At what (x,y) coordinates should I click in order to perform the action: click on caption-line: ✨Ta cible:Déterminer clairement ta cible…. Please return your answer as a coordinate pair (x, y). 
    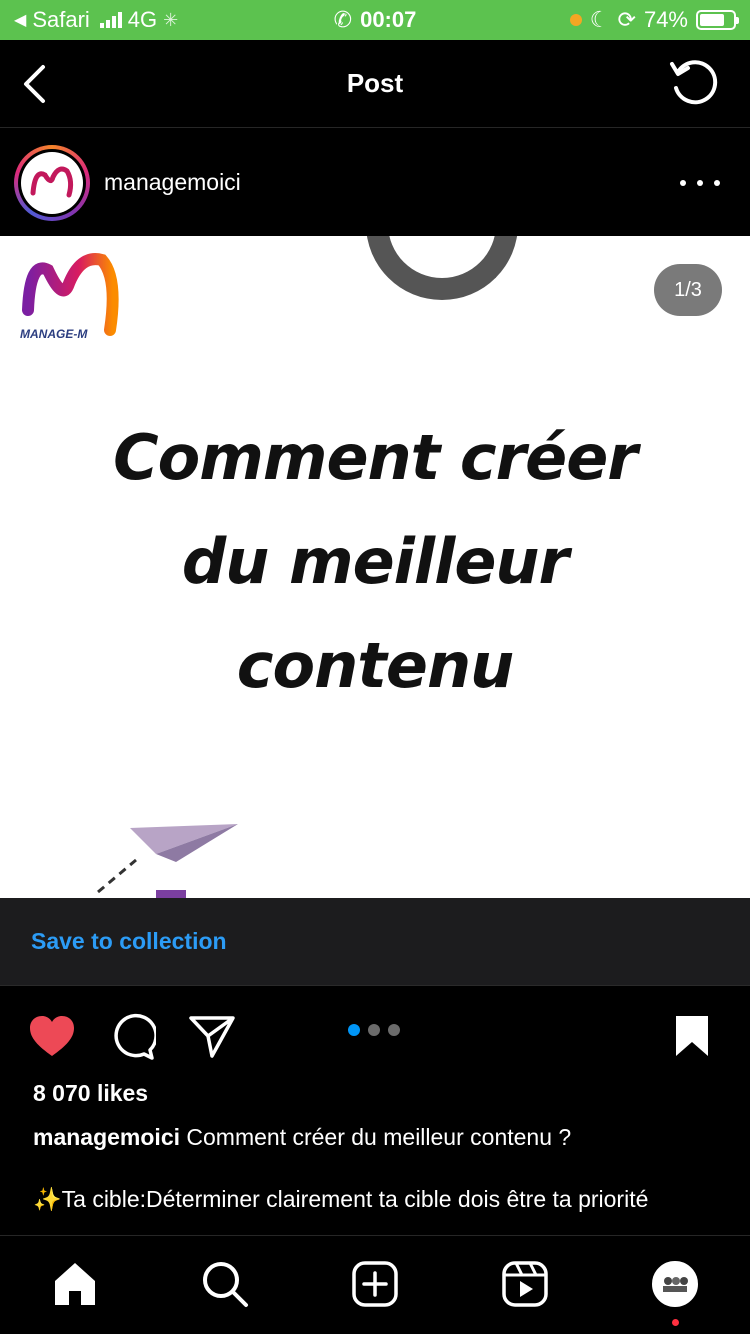
    Looking at the image, I should click on (341, 1199).